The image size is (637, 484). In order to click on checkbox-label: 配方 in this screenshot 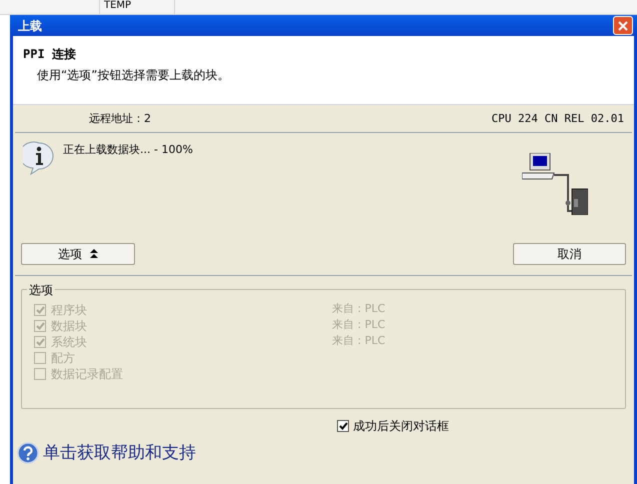, I will do `click(63, 358)`.